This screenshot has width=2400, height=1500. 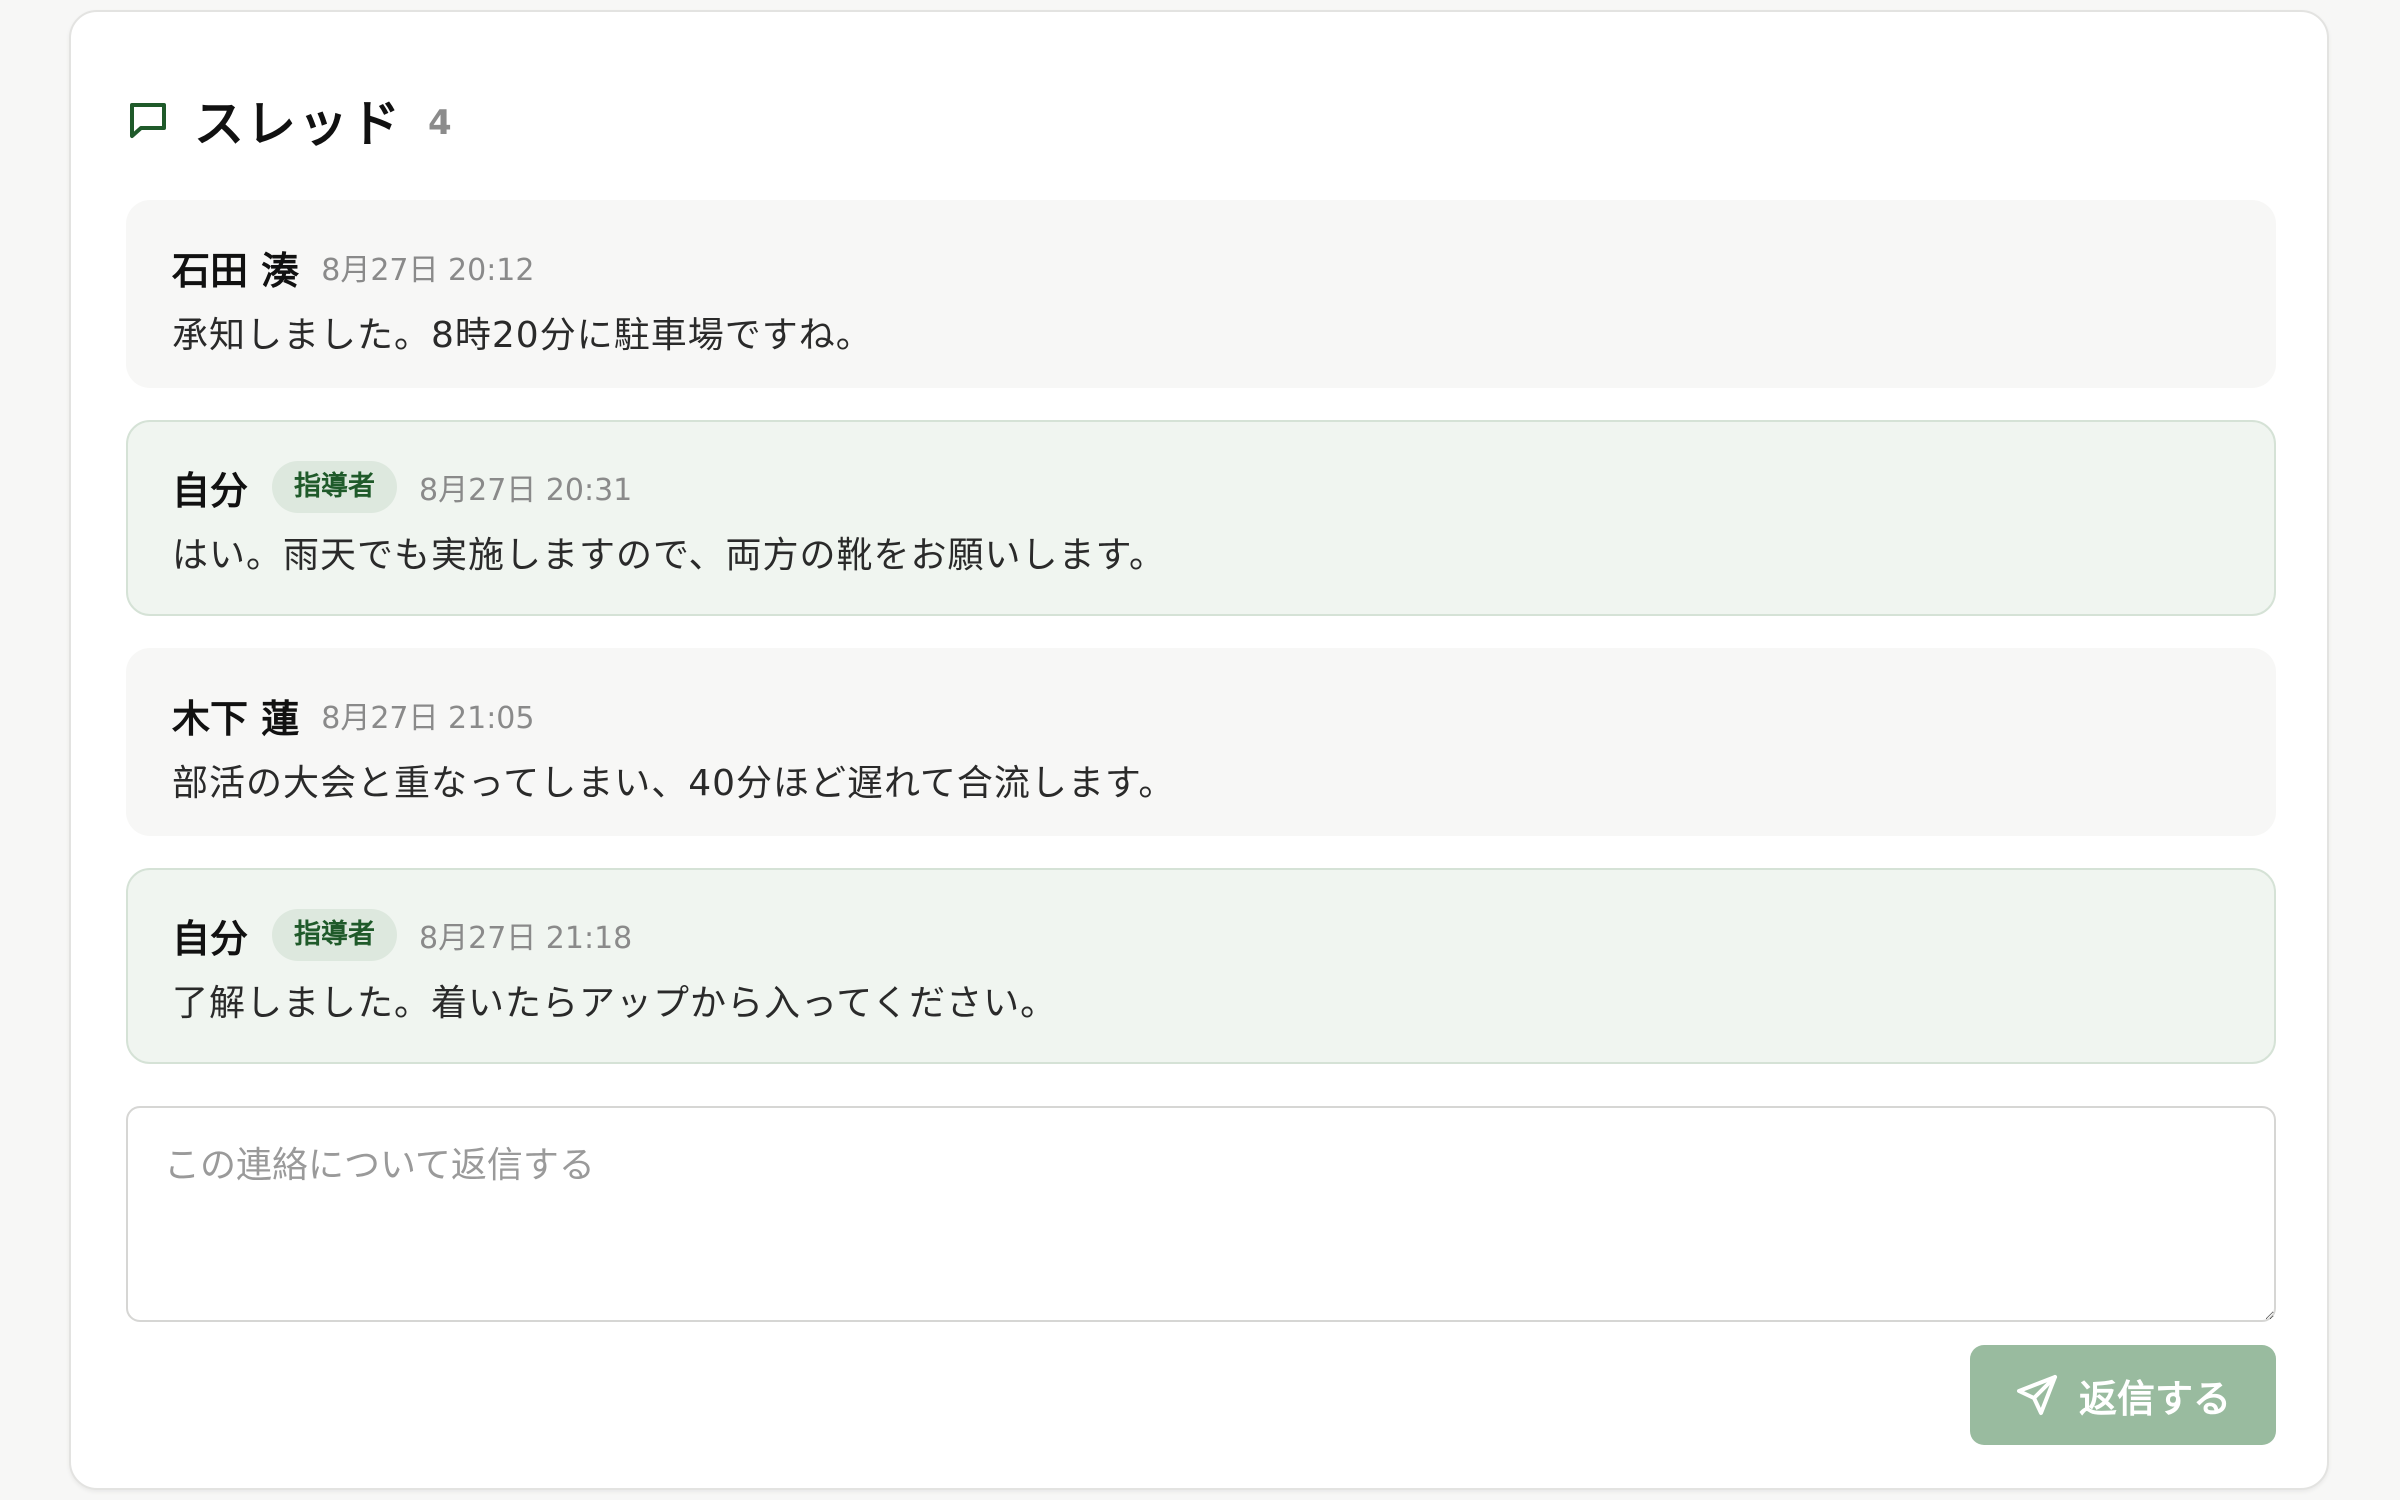 I want to click on message-item: 石田 湊 8月27日 20:12 承知しました。8時20分に駐車場ですね。, so click(x=1201, y=294).